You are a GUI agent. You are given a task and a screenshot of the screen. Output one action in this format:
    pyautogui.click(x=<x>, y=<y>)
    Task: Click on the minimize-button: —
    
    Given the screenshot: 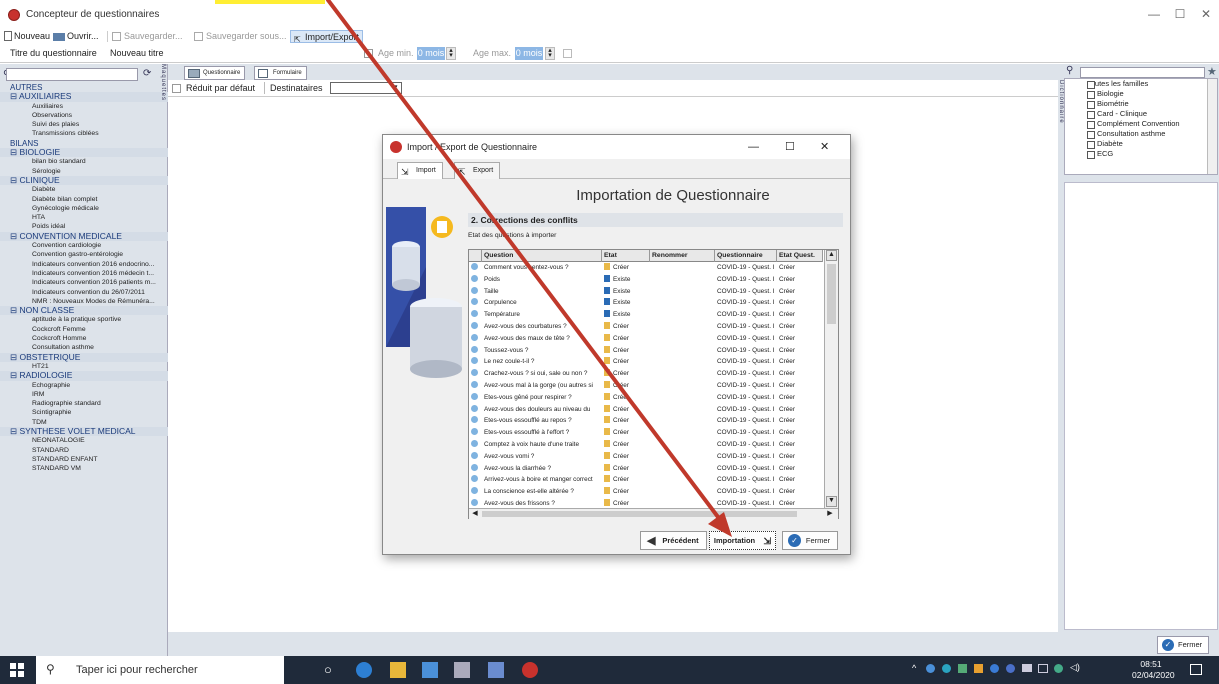 What is the action you would take?
    pyautogui.click(x=1154, y=14)
    